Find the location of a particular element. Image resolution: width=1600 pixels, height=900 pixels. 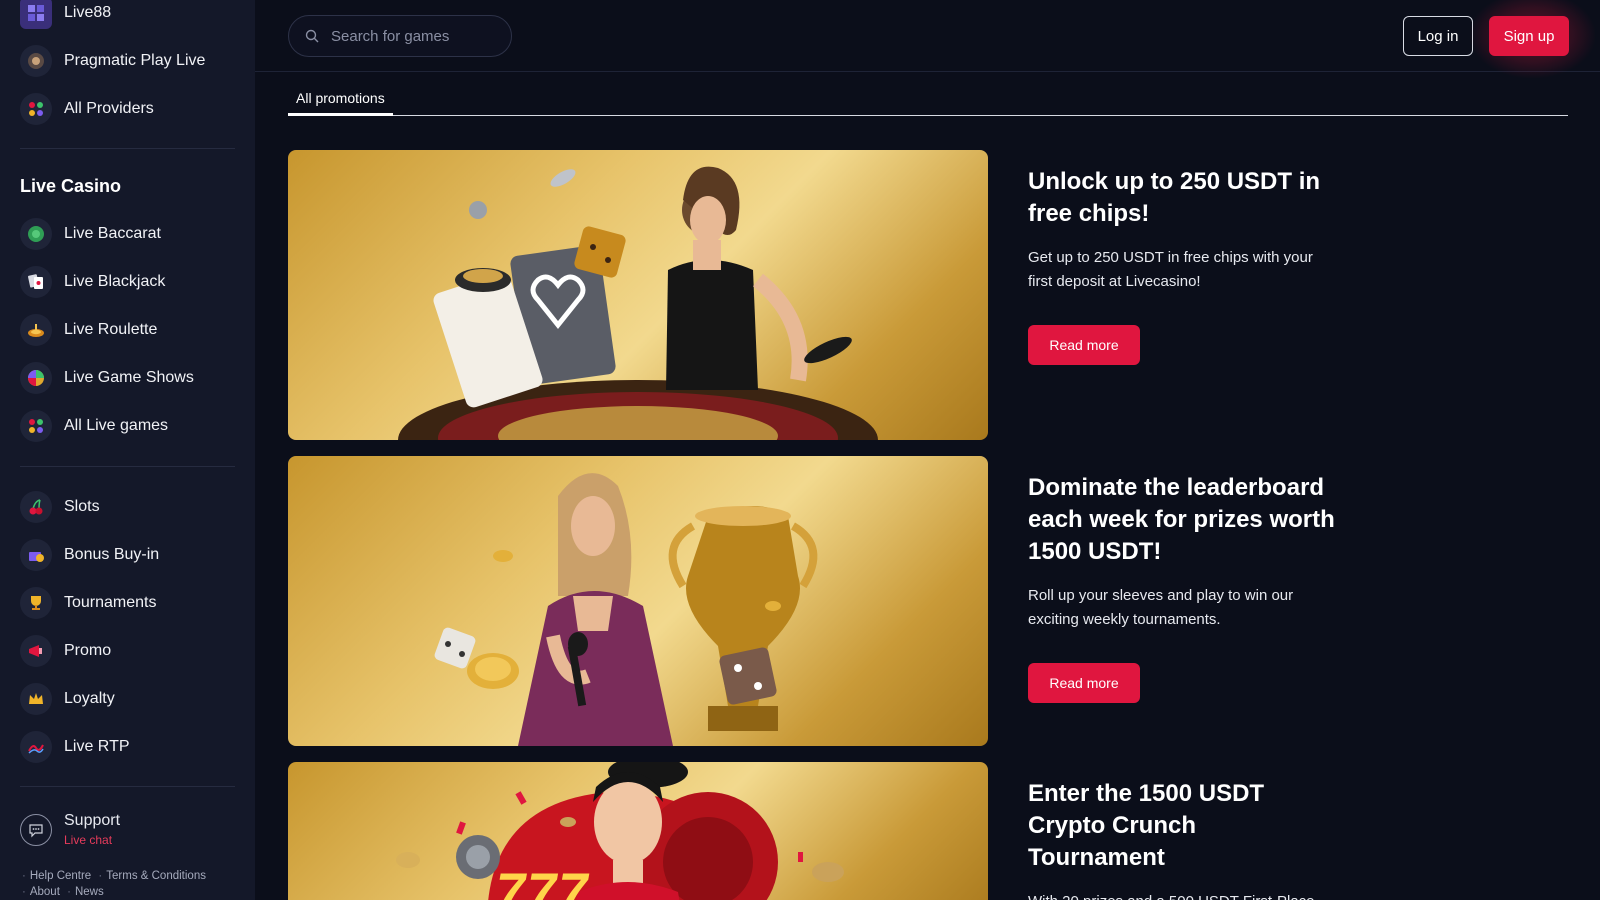

sidebar-item-pragmatic-play-live: Pragmatic Play Live is located at coordinates (112, 61).